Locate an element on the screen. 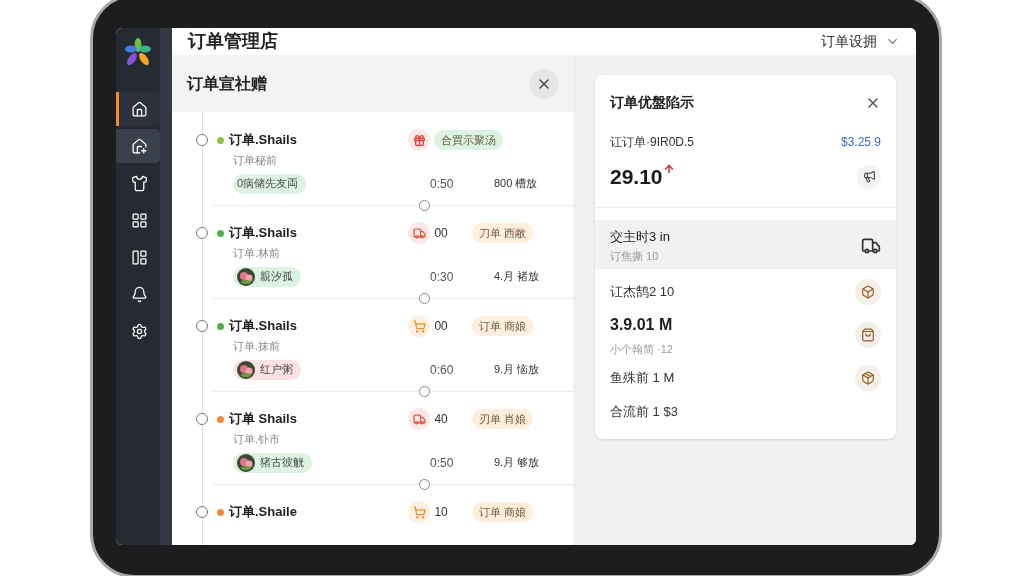 This screenshot has height=576, width=1024. menu-dropdown: 订单设拥 is located at coordinates (860, 41).